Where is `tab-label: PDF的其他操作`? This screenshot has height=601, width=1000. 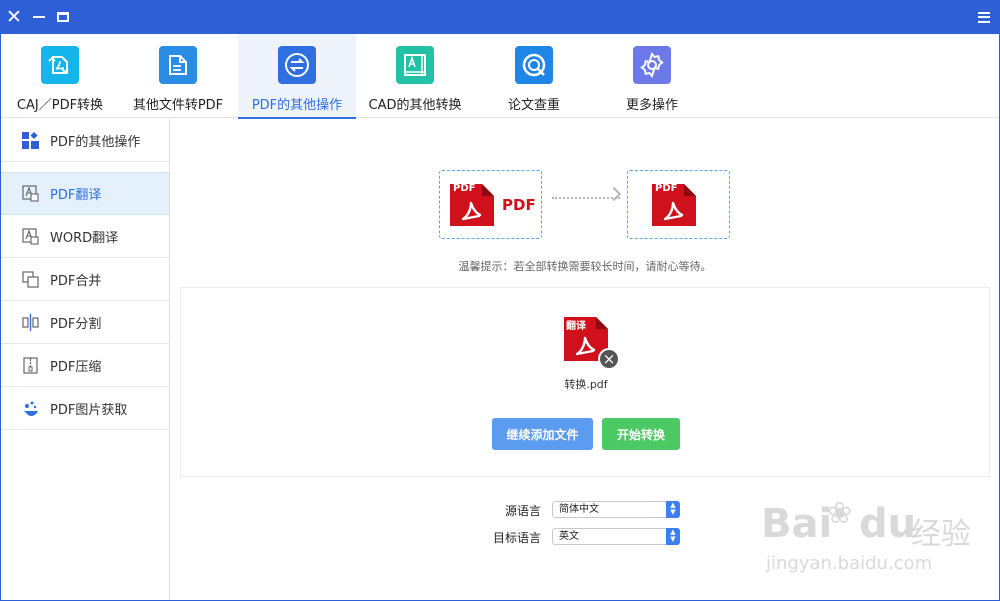 tab-label: PDF的其他操作 is located at coordinates (297, 105).